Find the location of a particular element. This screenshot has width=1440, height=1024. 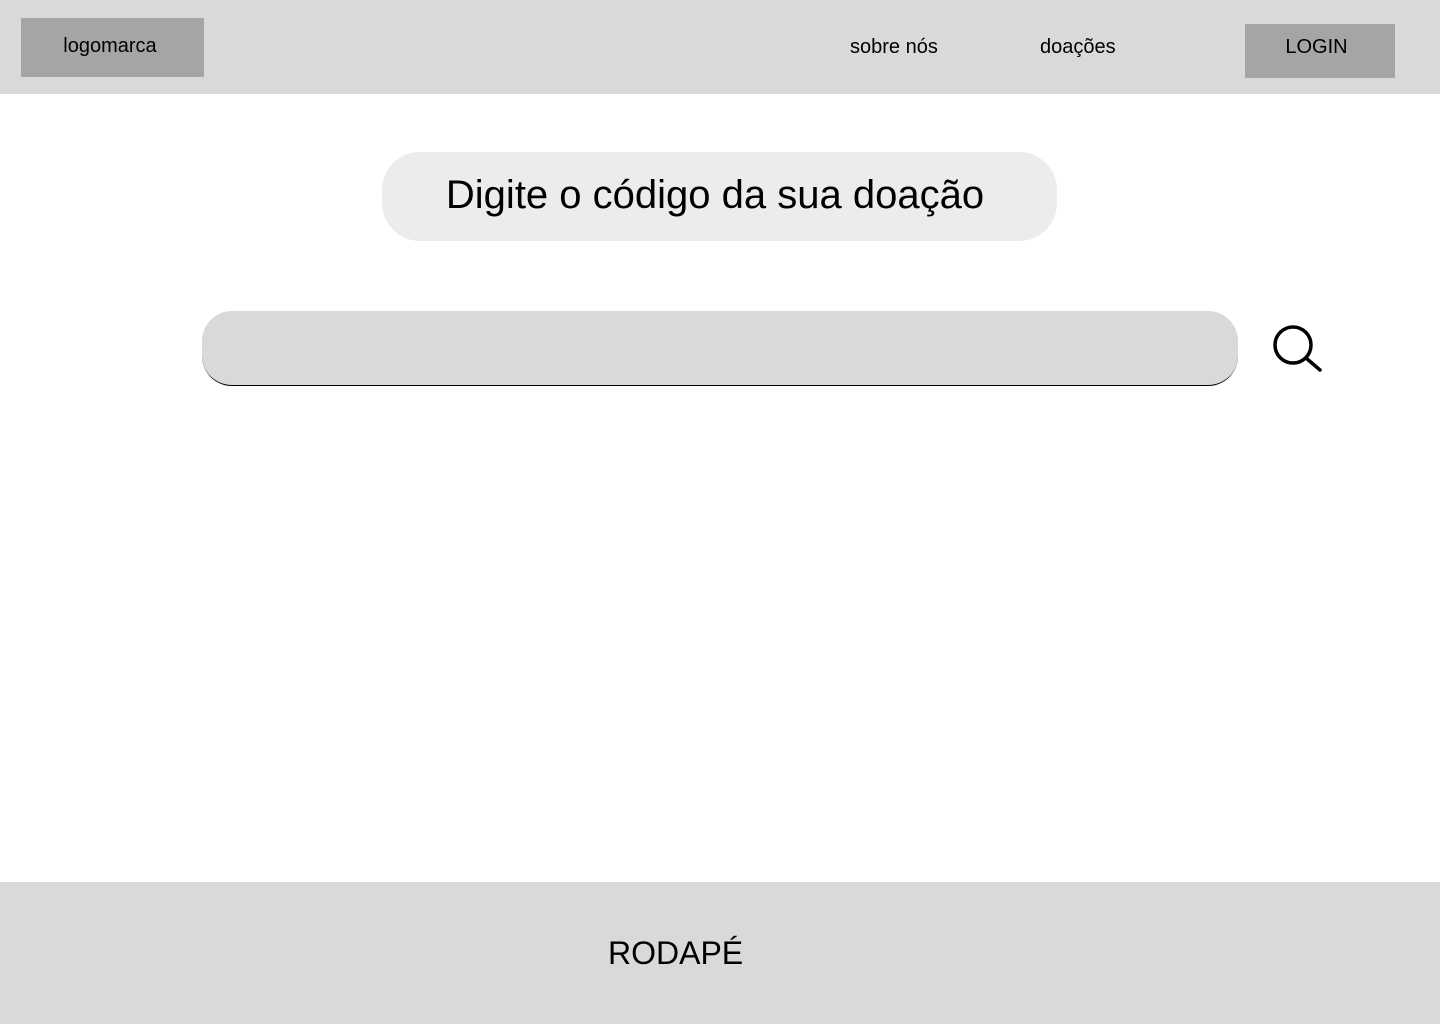

logo: logomarca is located at coordinates (112, 47).